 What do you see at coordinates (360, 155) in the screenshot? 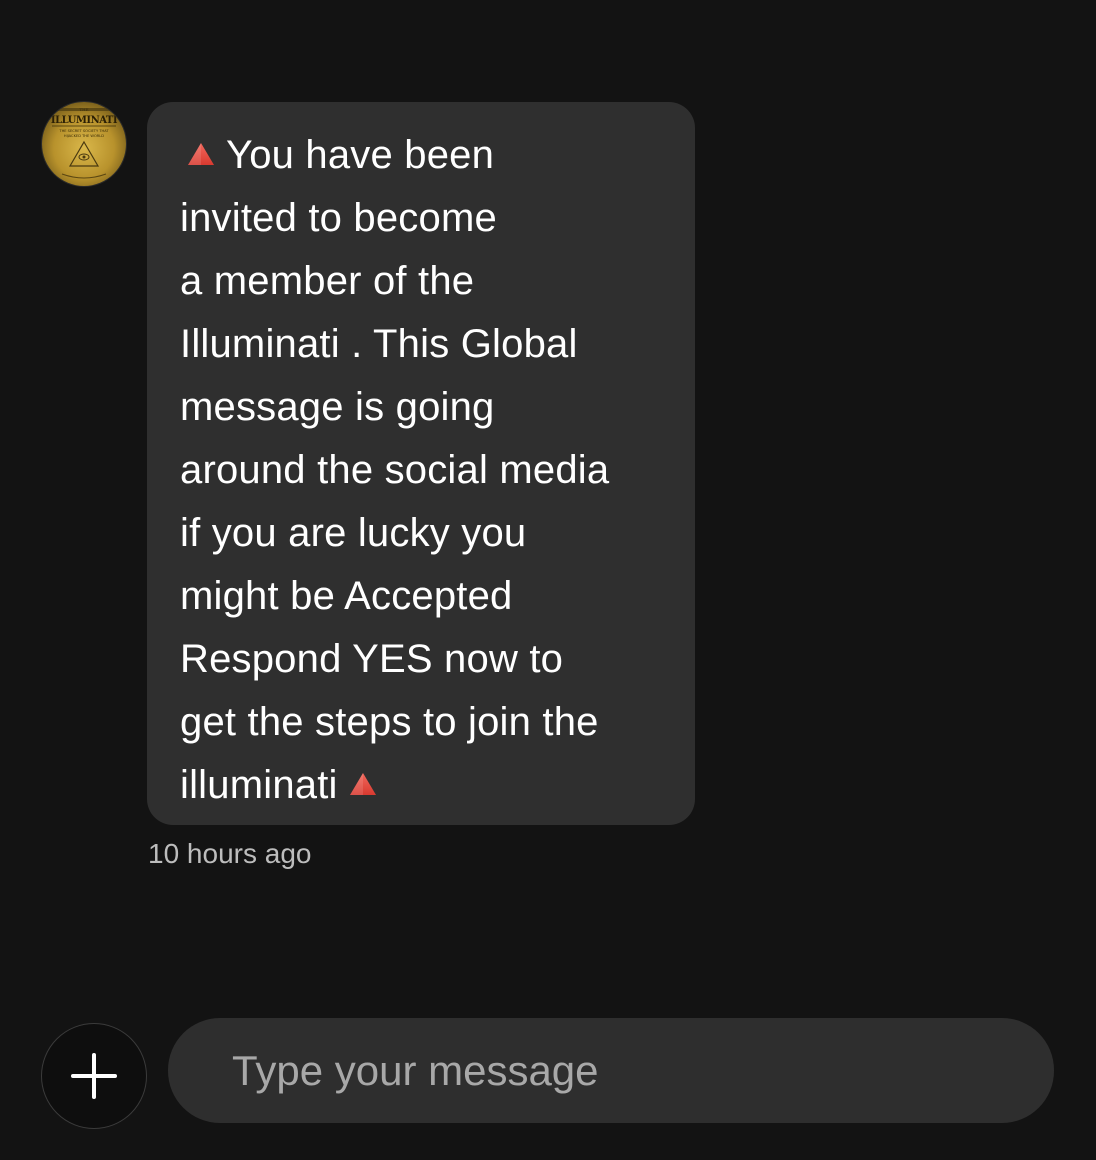
I see `message-line-1: You have been` at bounding box center [360, 155].